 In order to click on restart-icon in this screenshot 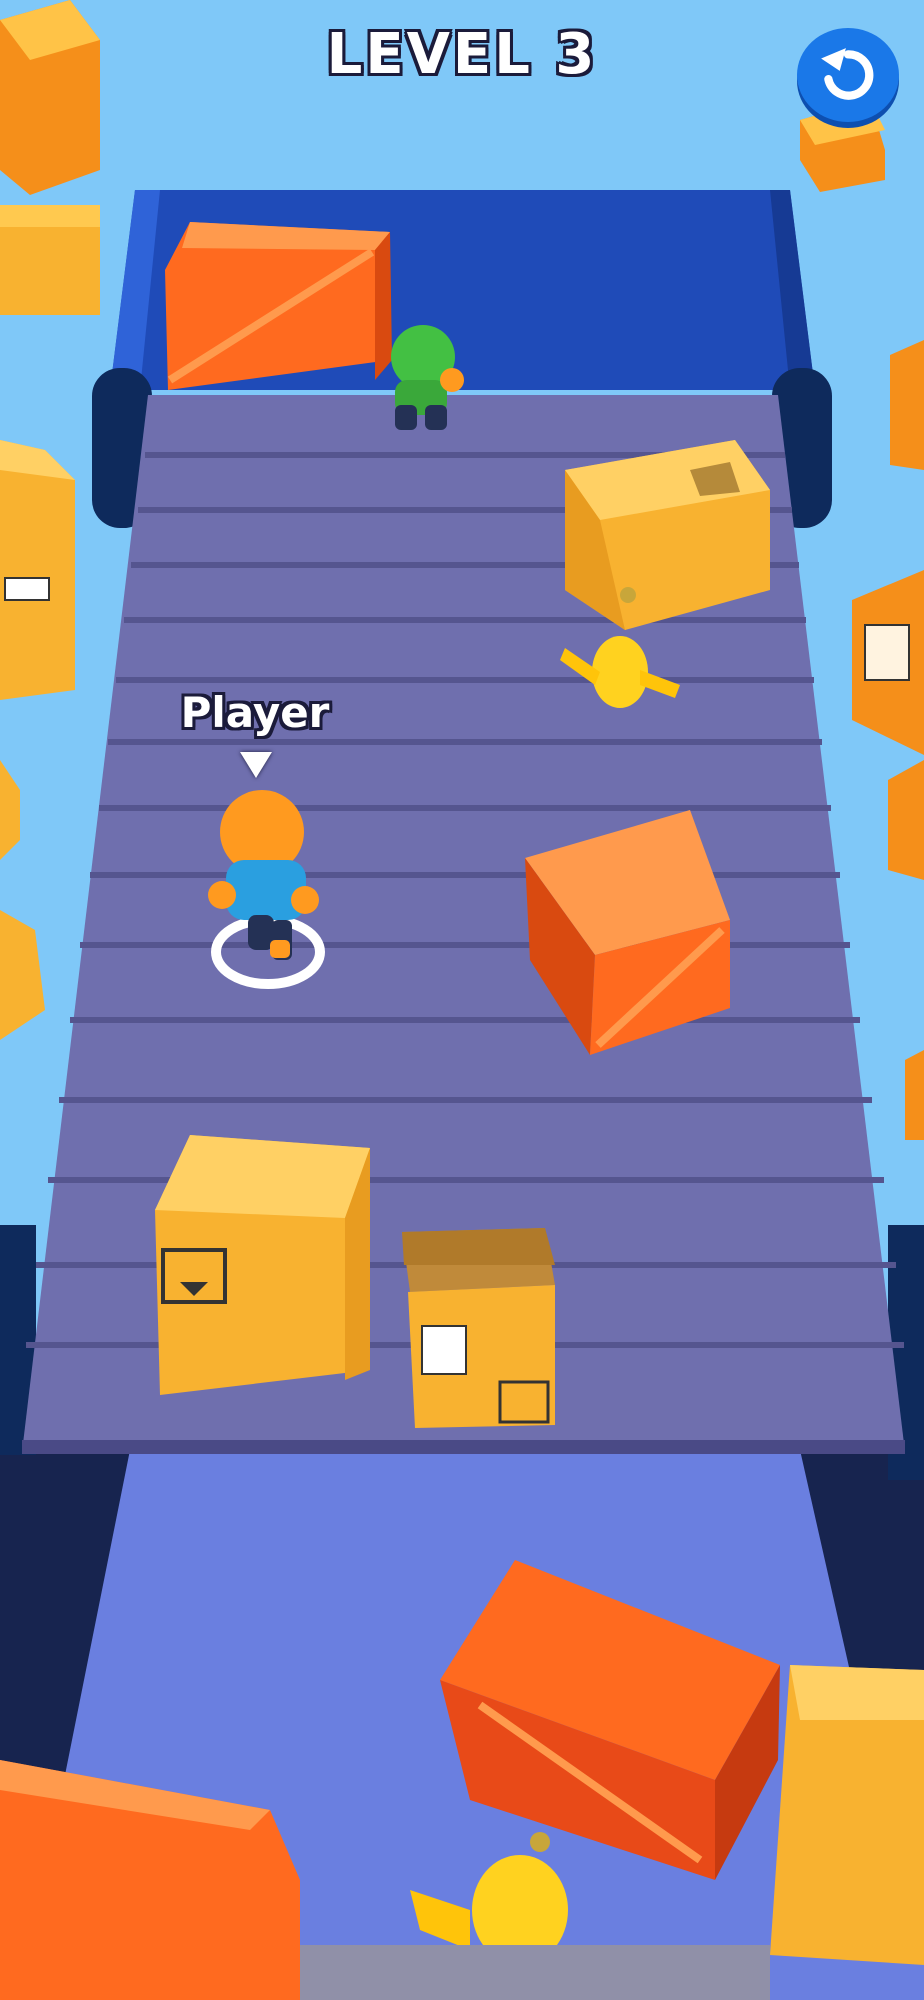, I will do `click(847, 74)`.